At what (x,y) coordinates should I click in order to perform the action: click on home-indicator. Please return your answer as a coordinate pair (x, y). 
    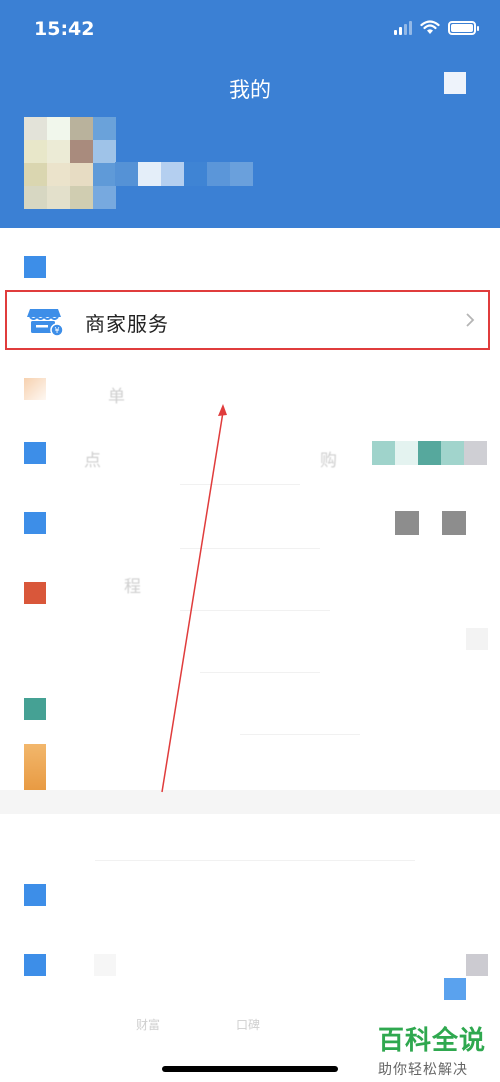
    Looking at the image, I should click on (250, 1069).